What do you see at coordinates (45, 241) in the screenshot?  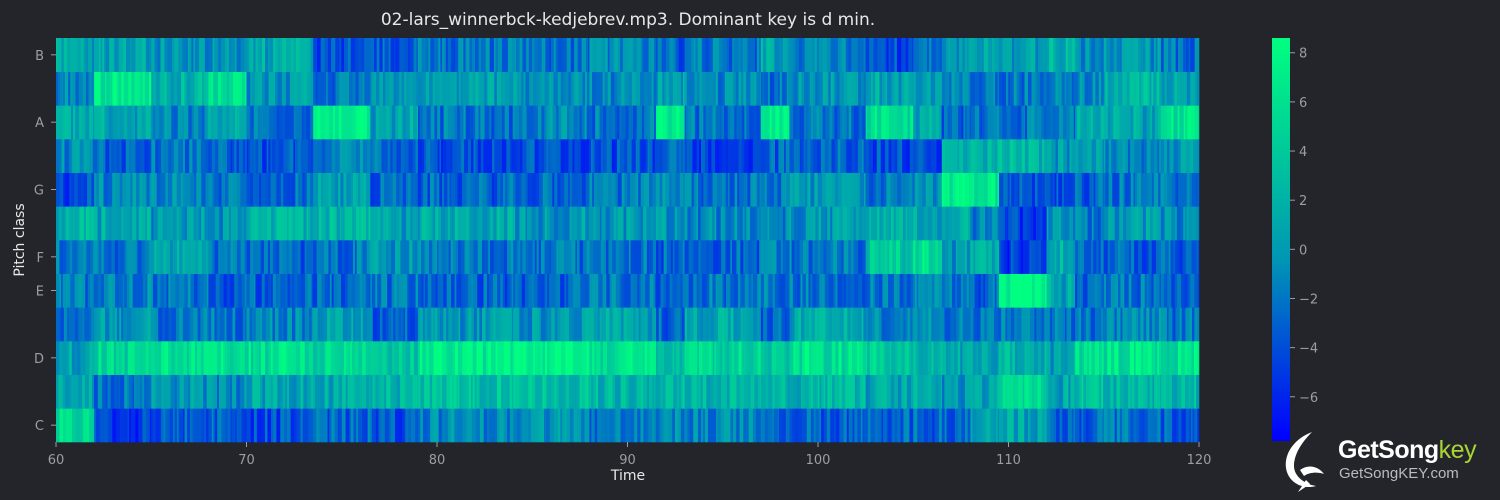 I see `y-axis: CDEFGAB` at bounding box center [45, 241].